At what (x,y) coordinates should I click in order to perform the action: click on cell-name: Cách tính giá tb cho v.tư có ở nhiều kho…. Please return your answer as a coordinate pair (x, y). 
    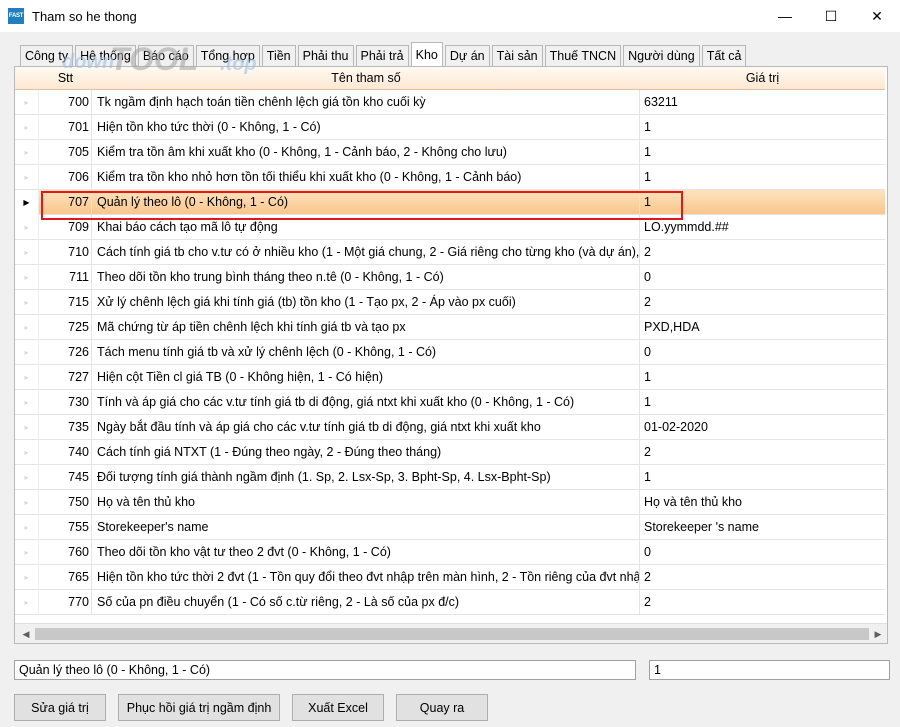
    Looking at the image, I should click on (366, 252).